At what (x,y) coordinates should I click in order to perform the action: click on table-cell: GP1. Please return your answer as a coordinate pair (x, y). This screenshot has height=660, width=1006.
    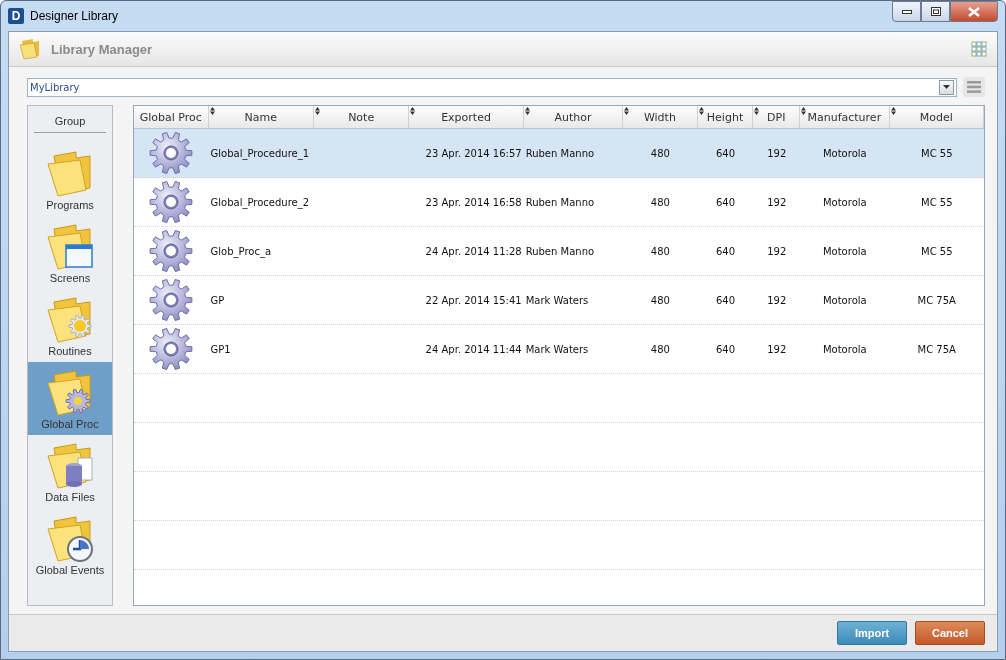
    Looking at the image, I should click on (220, 349).